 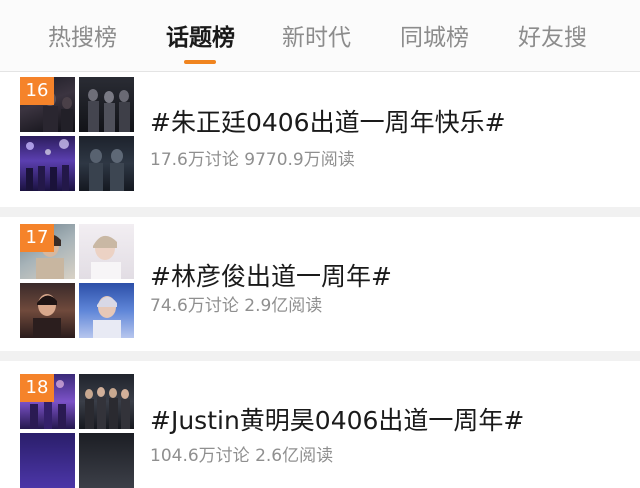 What do you see at coordinates (107, 408) in the screenshot?
I see `group-photo-graphic` at bounding box center [107, 408].